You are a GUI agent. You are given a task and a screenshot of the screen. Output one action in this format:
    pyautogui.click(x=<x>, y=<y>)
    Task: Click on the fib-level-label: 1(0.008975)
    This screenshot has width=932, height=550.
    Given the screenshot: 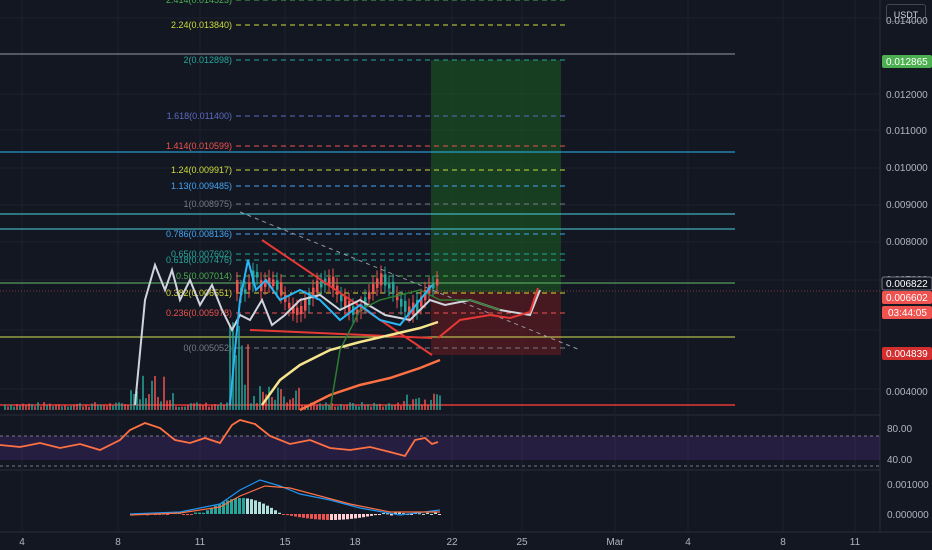 What is the action you would take?
    pyautogui.click(x=207, y=204)
    